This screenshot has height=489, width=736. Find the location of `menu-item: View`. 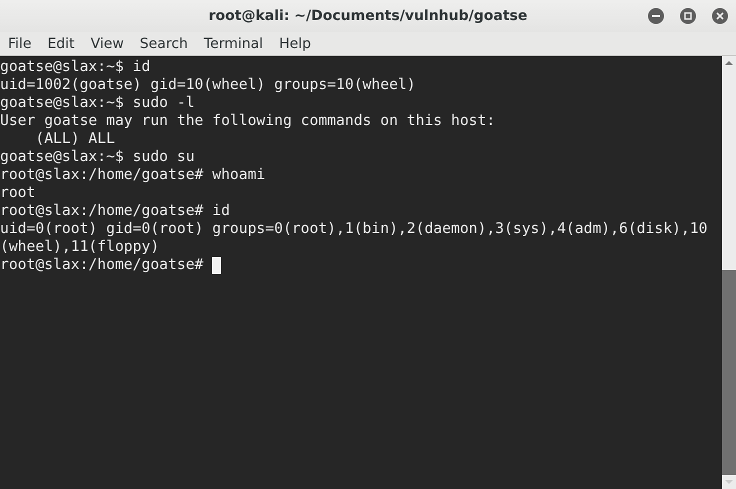

menu-item: View is located at coordinates (107, 44).